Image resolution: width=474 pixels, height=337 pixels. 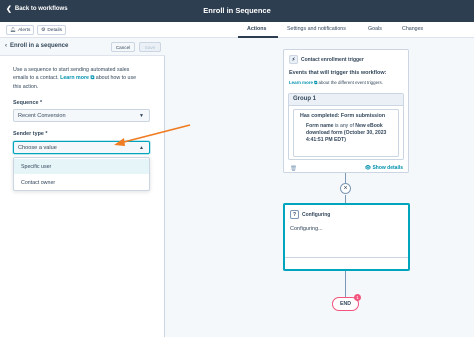 I want to click on workflow-title: Enroll in Sequence, so click(x=237, y=10).